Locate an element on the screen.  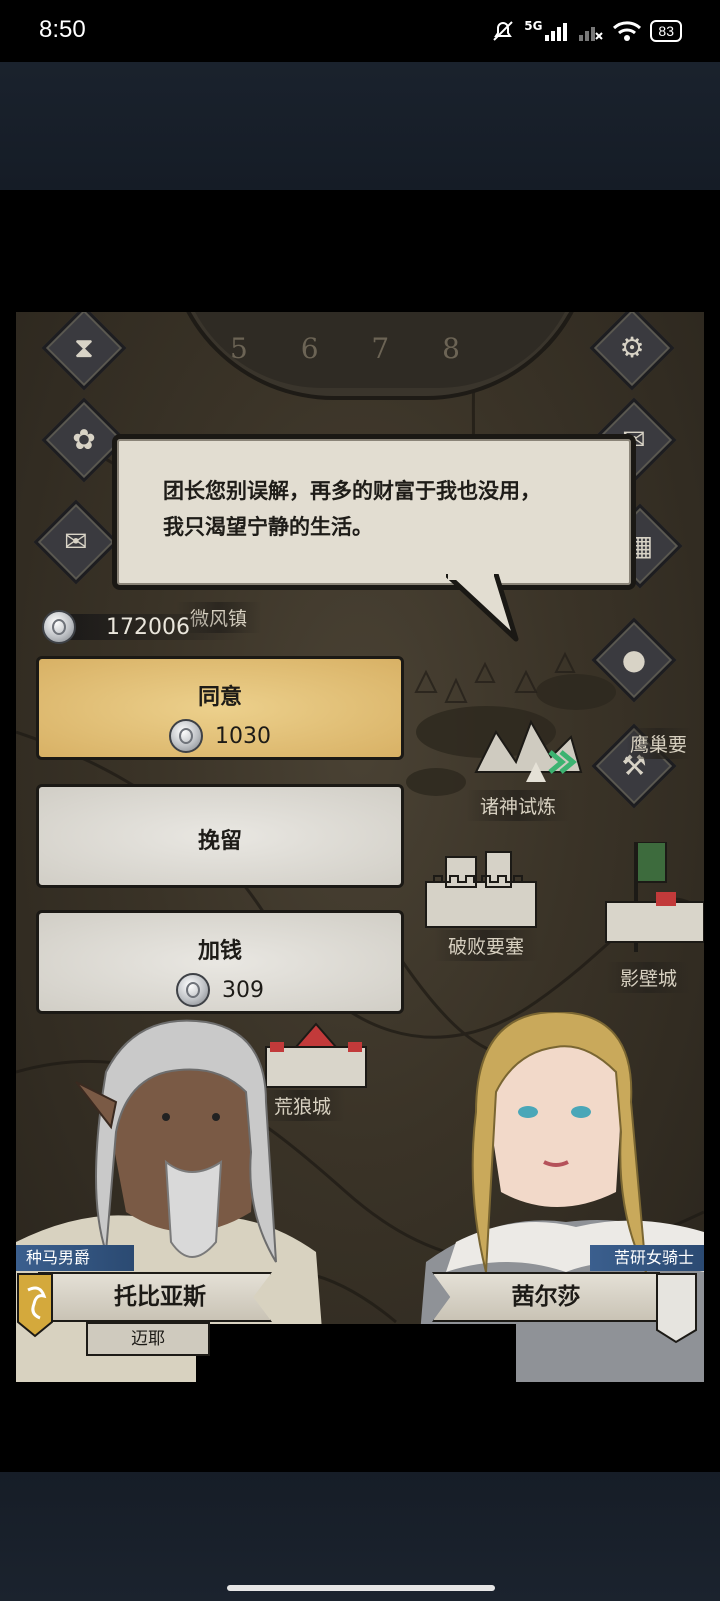
left-crest-icon is located at coordinates (35, 1305).